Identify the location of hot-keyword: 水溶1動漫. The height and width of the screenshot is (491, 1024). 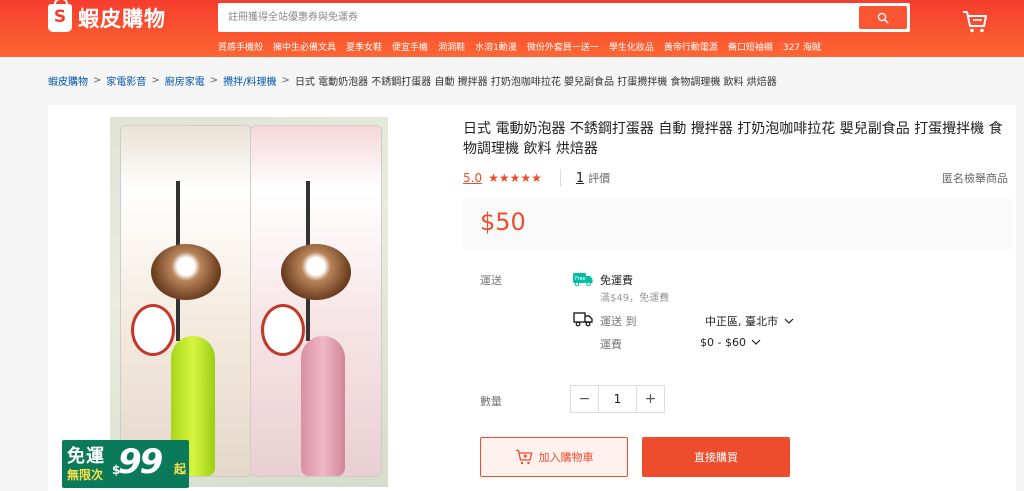
(496, 46).